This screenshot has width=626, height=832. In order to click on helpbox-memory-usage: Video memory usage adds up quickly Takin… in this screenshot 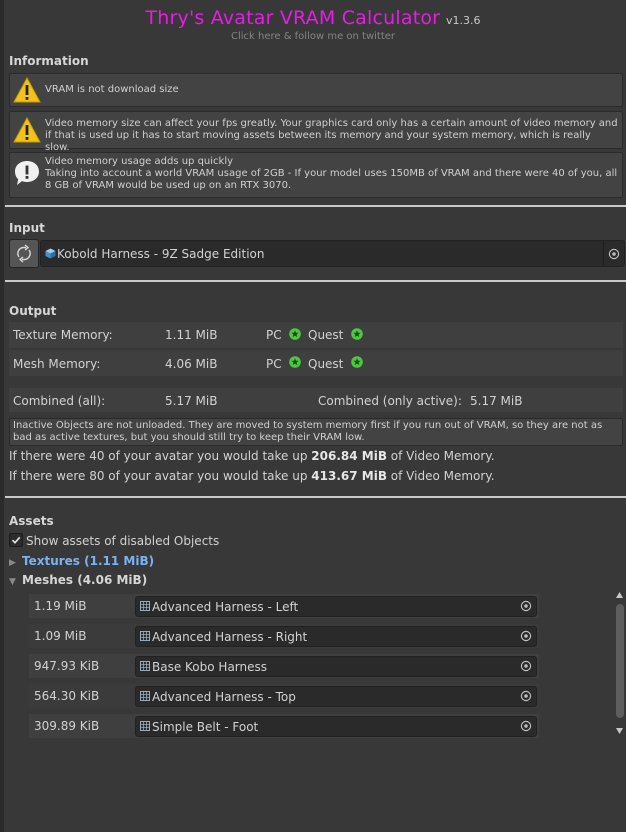, I will do `click(316, 175)`.